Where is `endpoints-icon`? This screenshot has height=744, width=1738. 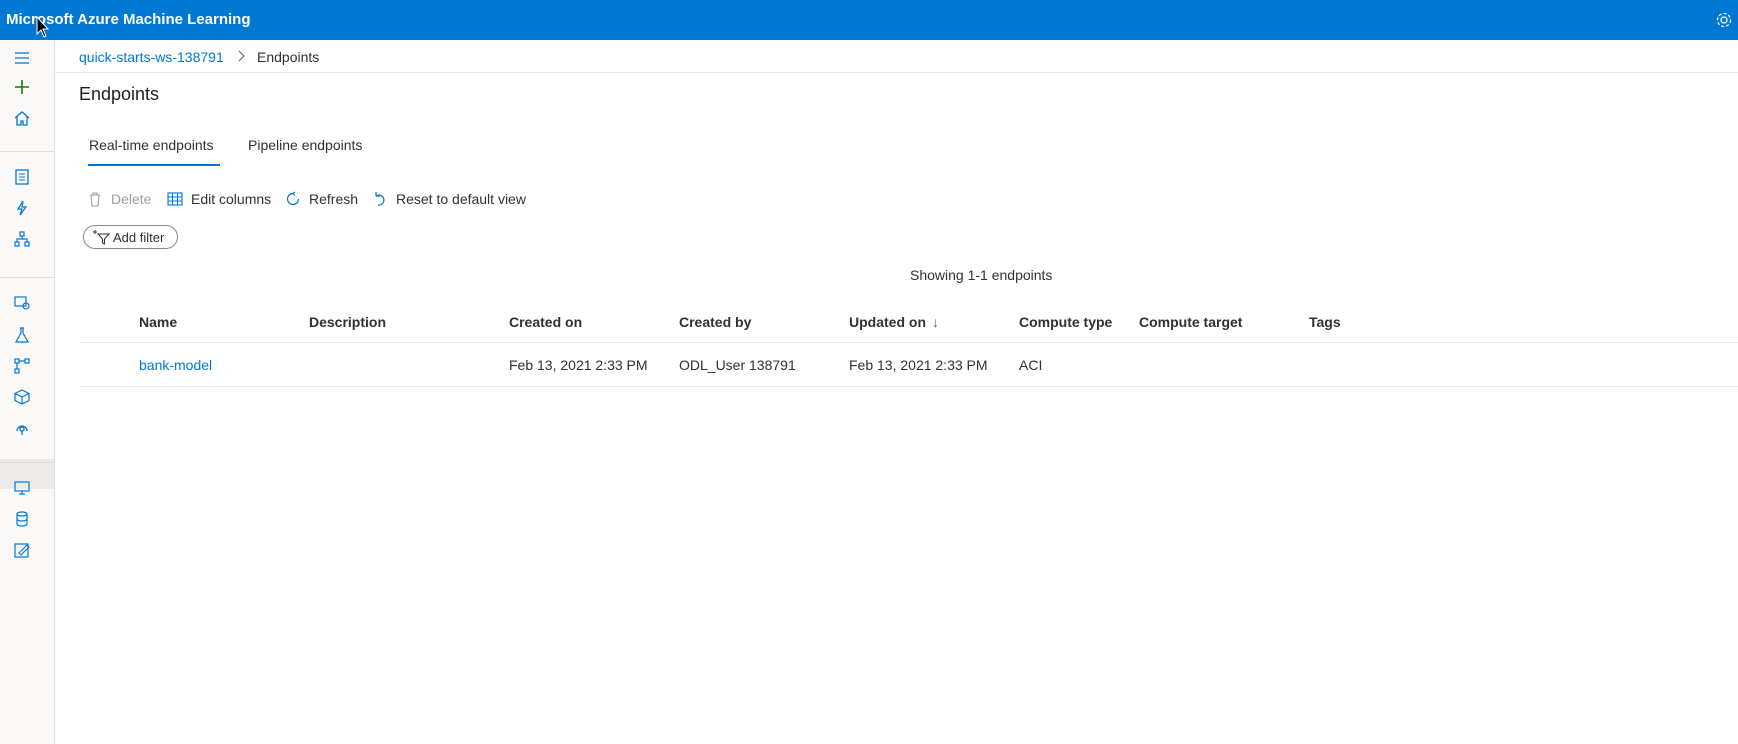
endpoints-icon is located at coordinates (22, 428).